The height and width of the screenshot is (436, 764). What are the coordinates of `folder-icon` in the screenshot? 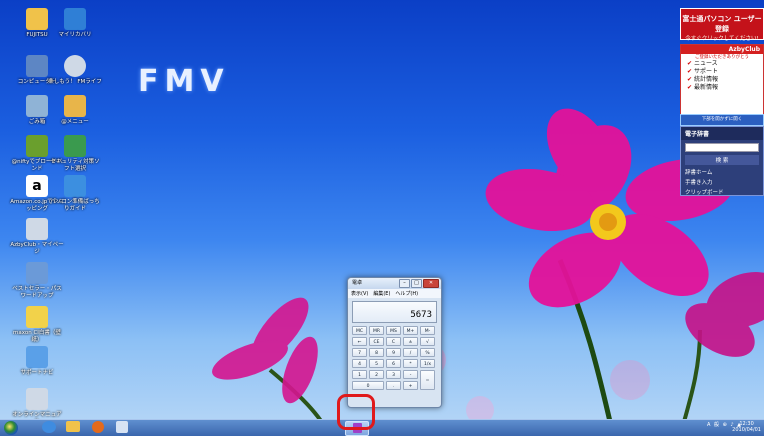 It's located at (37, 19).